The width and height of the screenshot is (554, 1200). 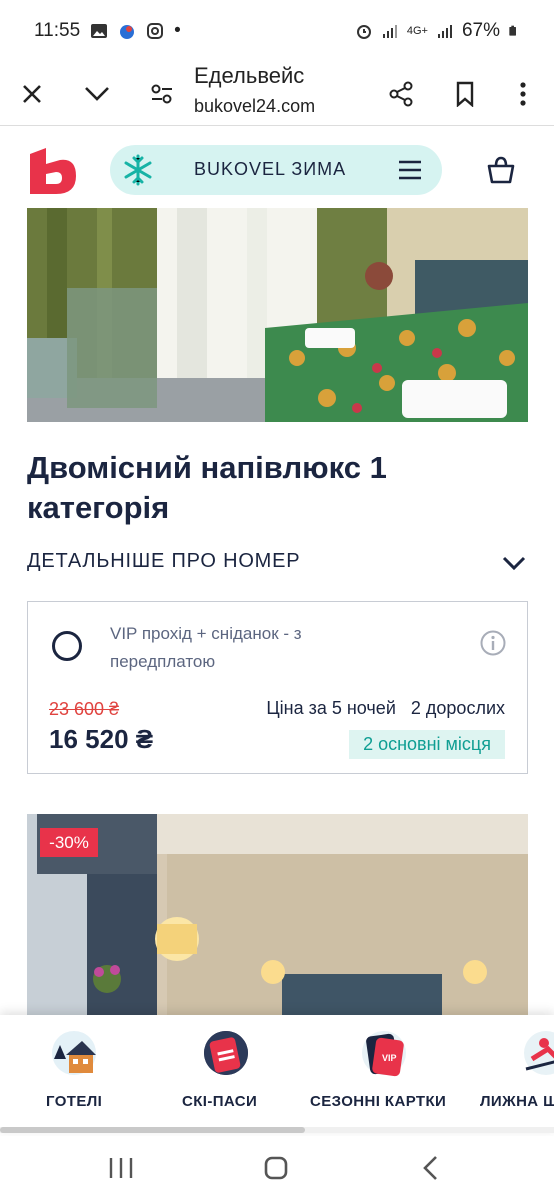 What do you see at coordinates (101, 739) in the screenshot?
I see `current-price: 16 520 ₴` at bounding box center [101, 739].